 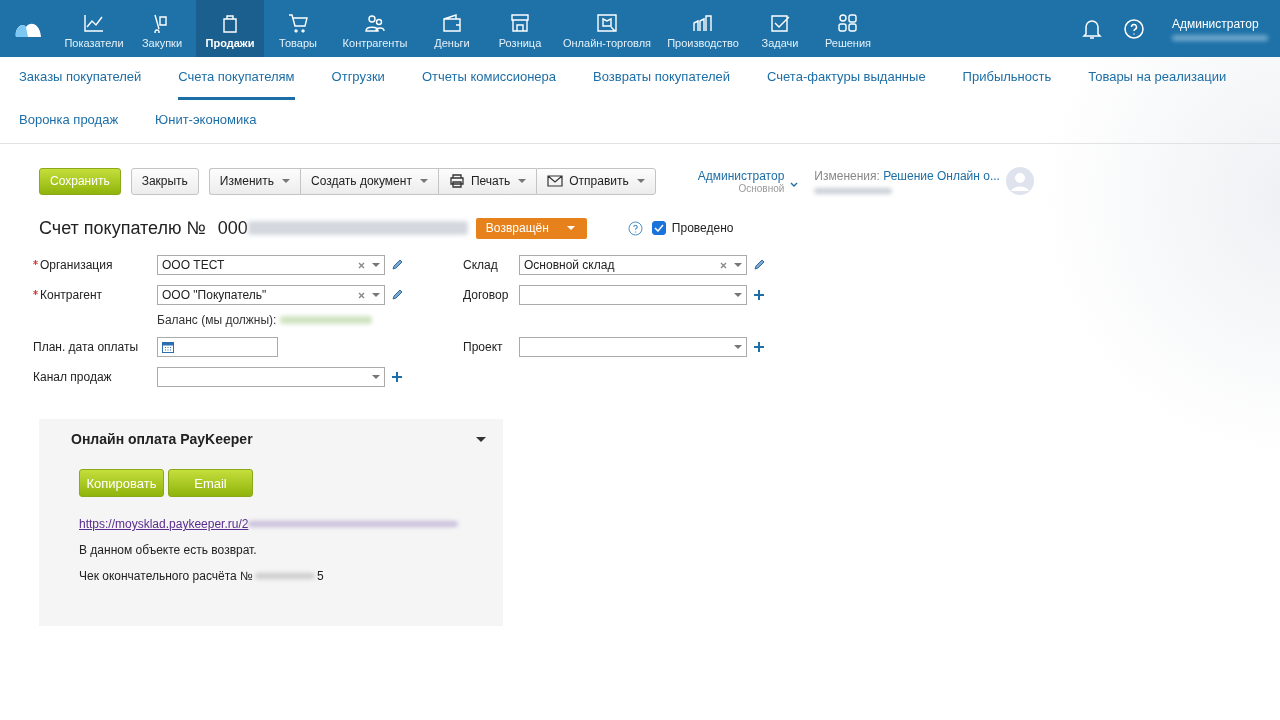 I want to click on field-label: Договор, so click(x=486, y=294).